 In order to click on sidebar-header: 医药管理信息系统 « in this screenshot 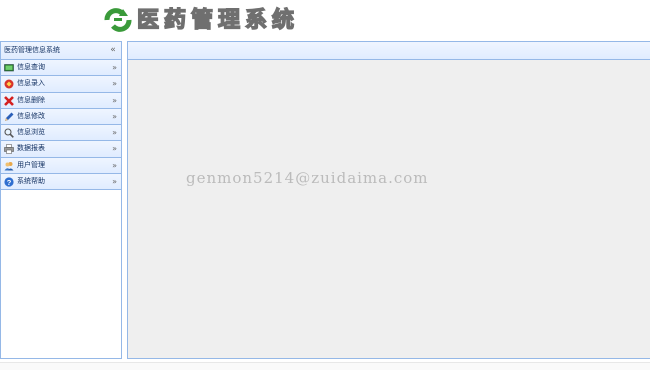, I will do `click(61, 51)`.